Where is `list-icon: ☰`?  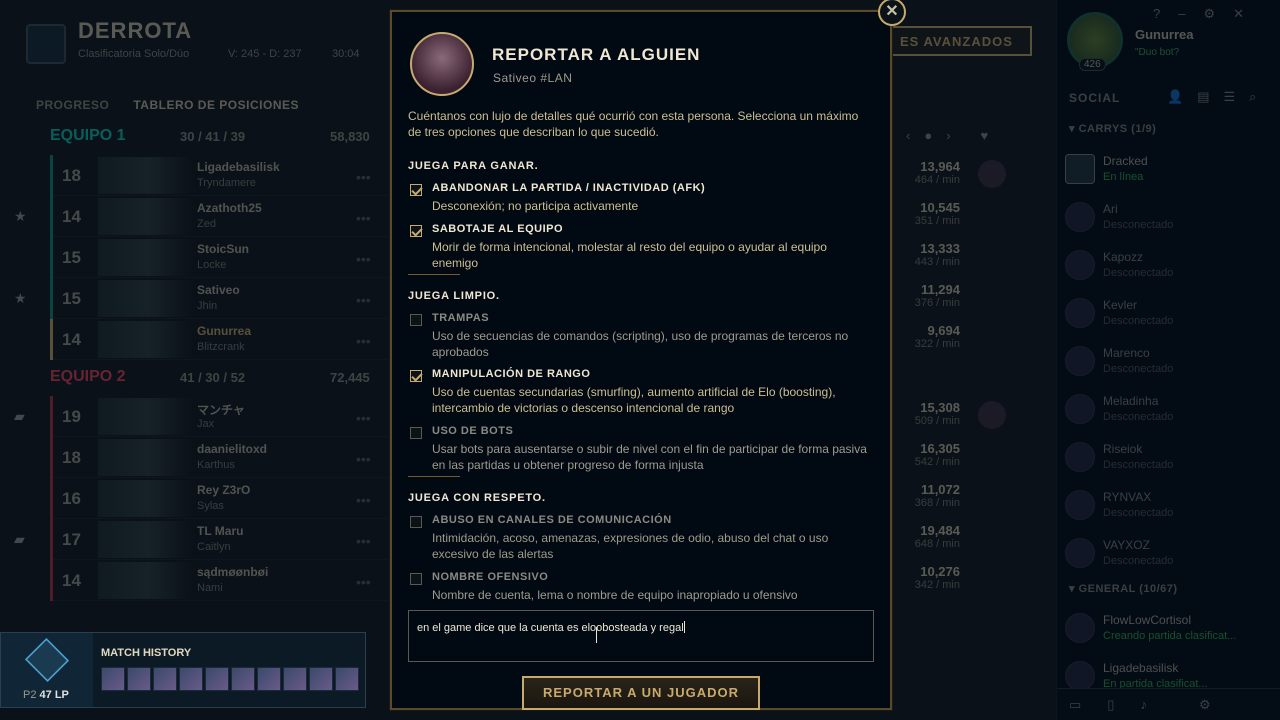 list-icon: ☰ is located at coordinates (1229, 97).